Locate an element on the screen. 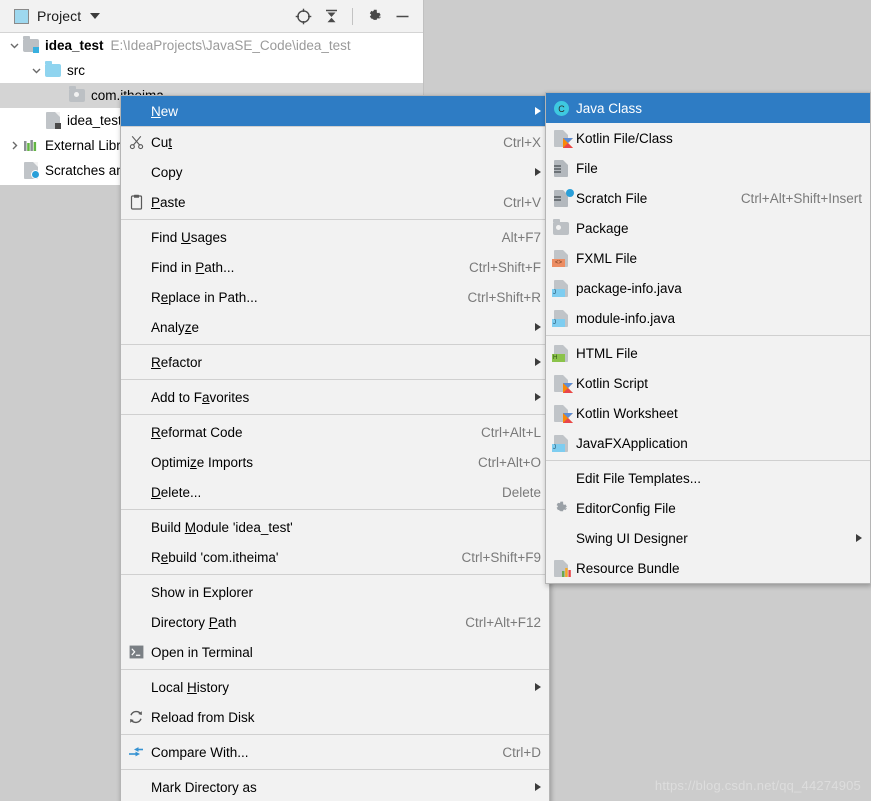  menu-item-label: New is located at coordinates (165, 111).